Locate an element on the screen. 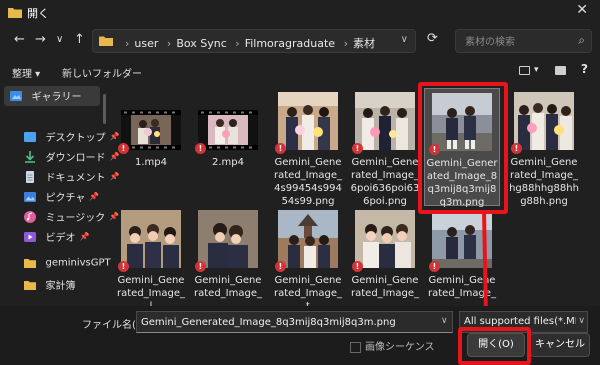 The width and height of the screenshot is (600, 365). sidebar-item-label: geminivsGPT is located at coordinates (78, 263).